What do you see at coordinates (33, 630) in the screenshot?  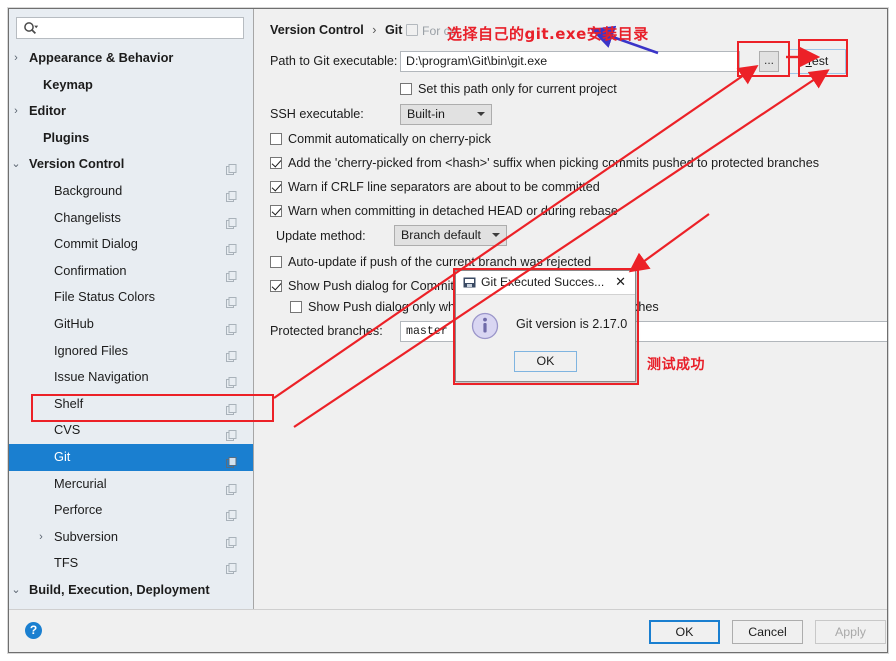 I see `help-button: ?` at bounding box center [33, 630].